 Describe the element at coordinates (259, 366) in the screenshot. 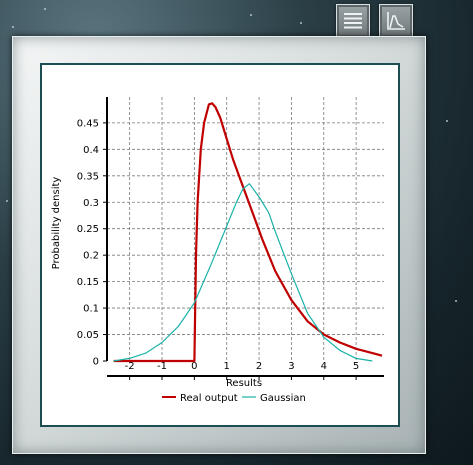

I see `x-tick-label: 2` at that location.